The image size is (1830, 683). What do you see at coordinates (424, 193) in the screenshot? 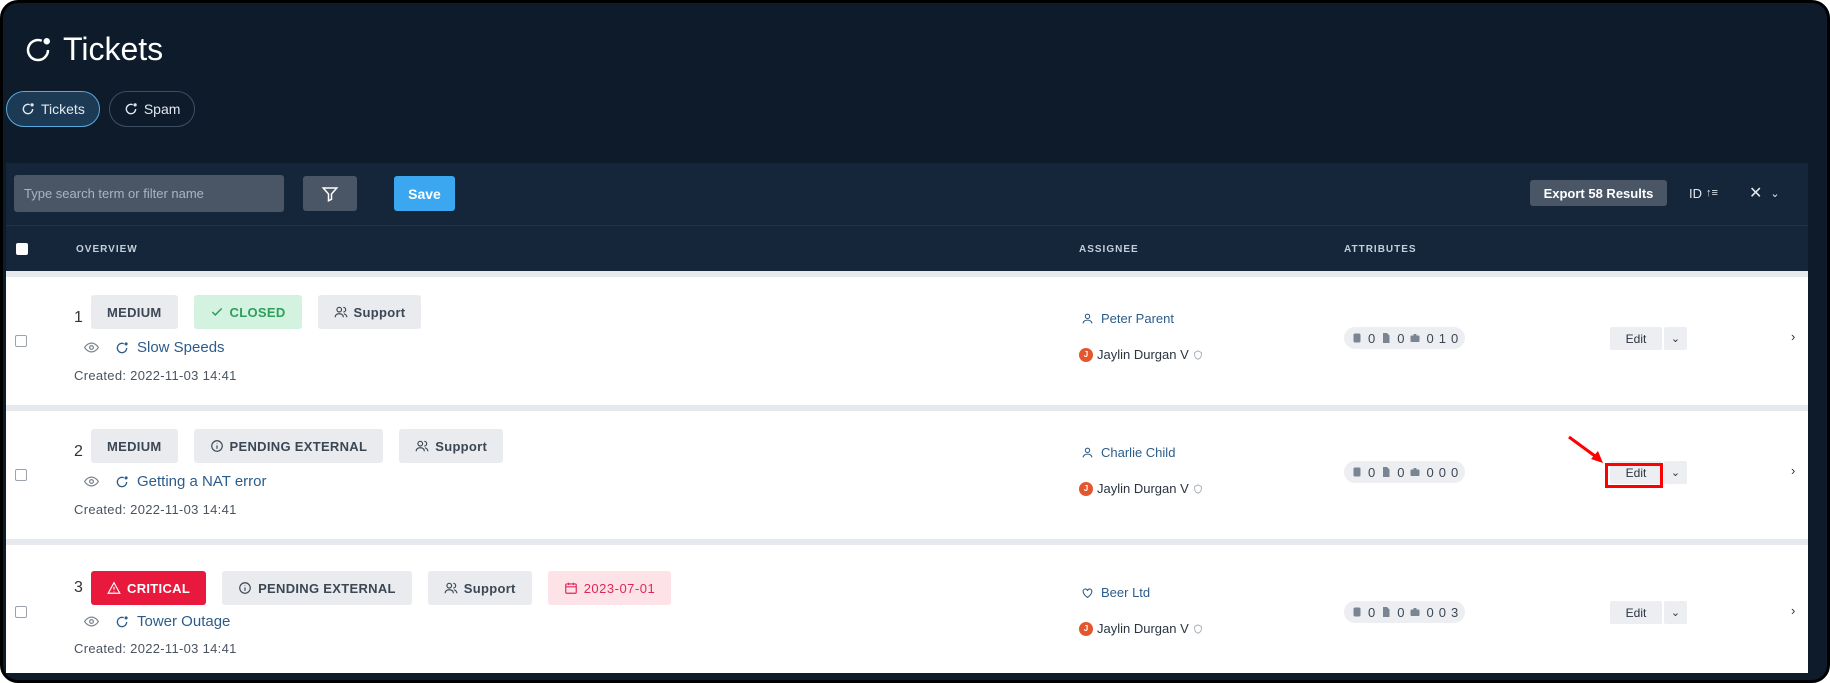
I see `save-button: Save` at bounding box center [424, 193].